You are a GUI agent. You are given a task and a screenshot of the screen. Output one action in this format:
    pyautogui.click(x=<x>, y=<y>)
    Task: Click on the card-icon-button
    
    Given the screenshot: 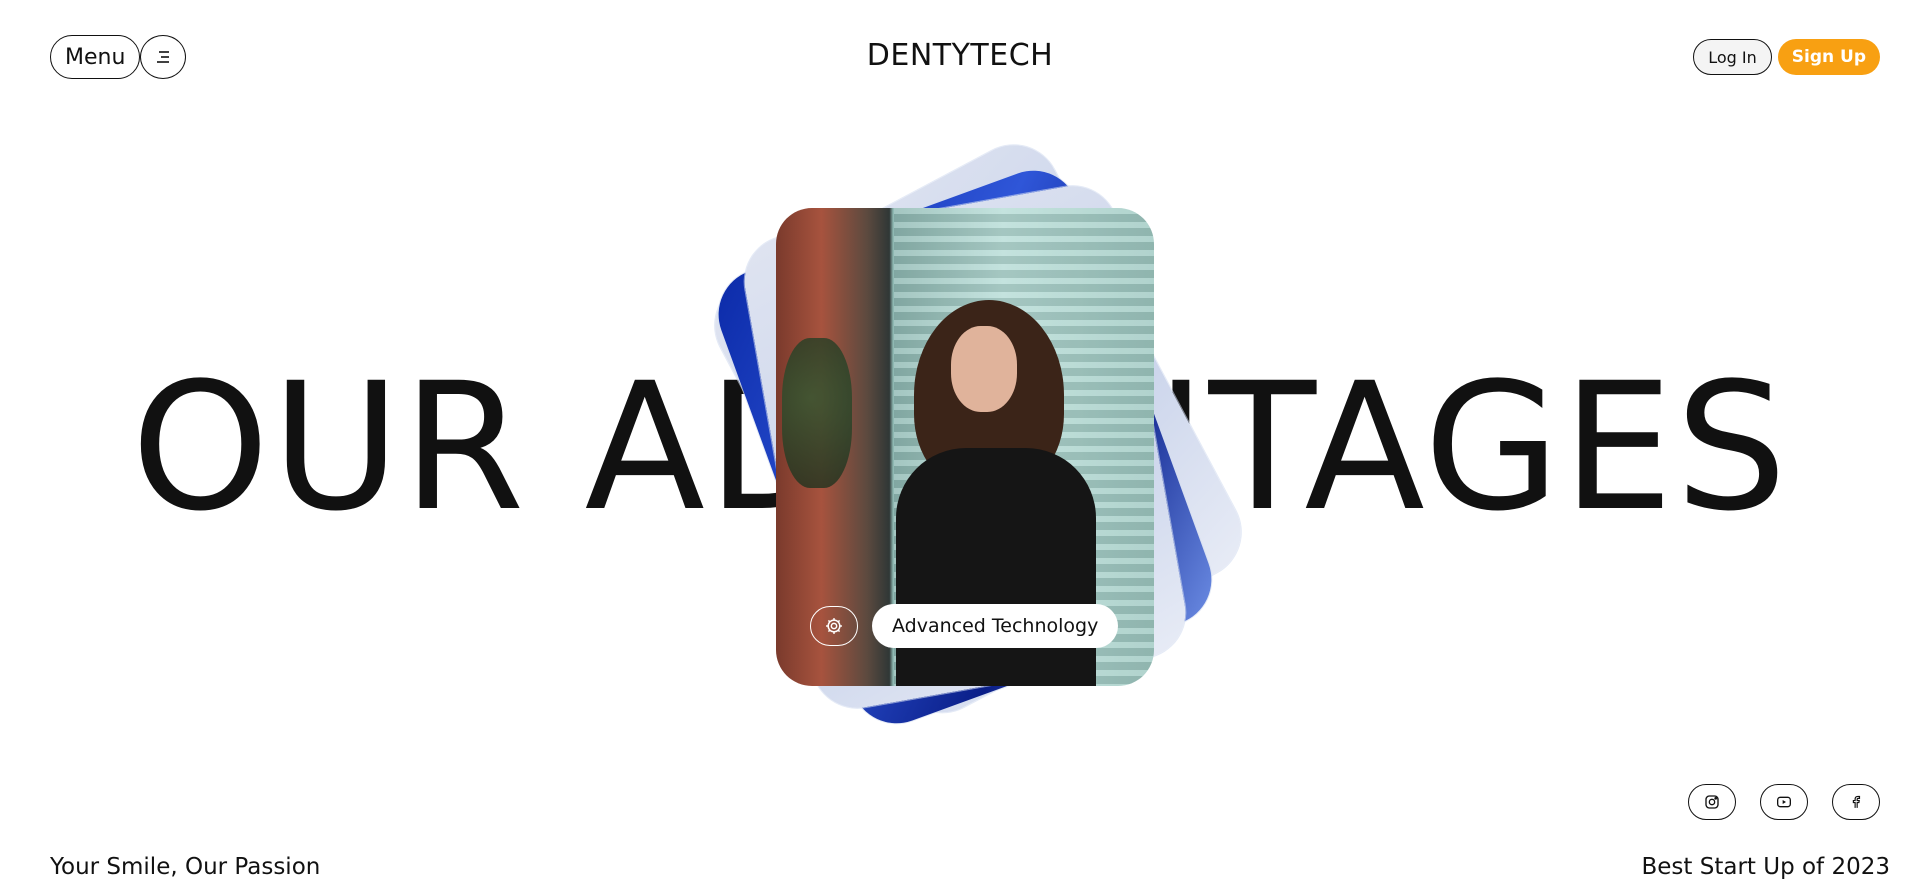 What is the action you would take?
    pyautogui.click(x=834, y=626)
    